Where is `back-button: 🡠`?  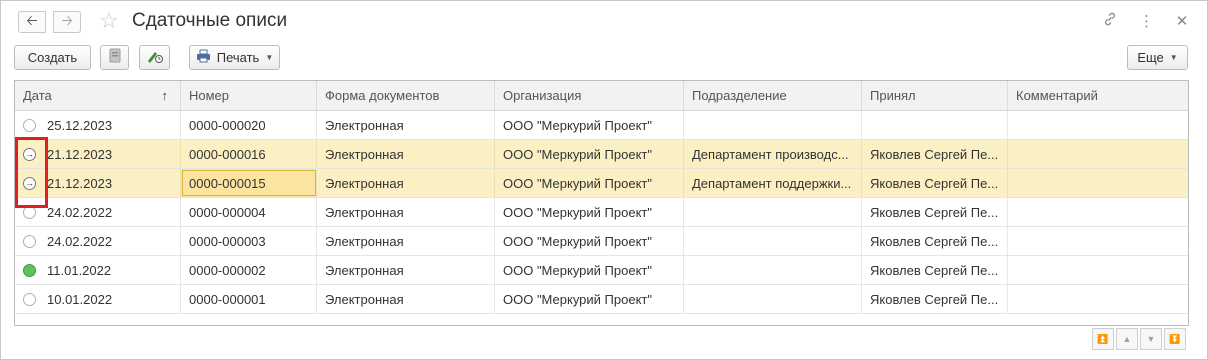 back-button: 🡠 is located at coordinates (32, 22).